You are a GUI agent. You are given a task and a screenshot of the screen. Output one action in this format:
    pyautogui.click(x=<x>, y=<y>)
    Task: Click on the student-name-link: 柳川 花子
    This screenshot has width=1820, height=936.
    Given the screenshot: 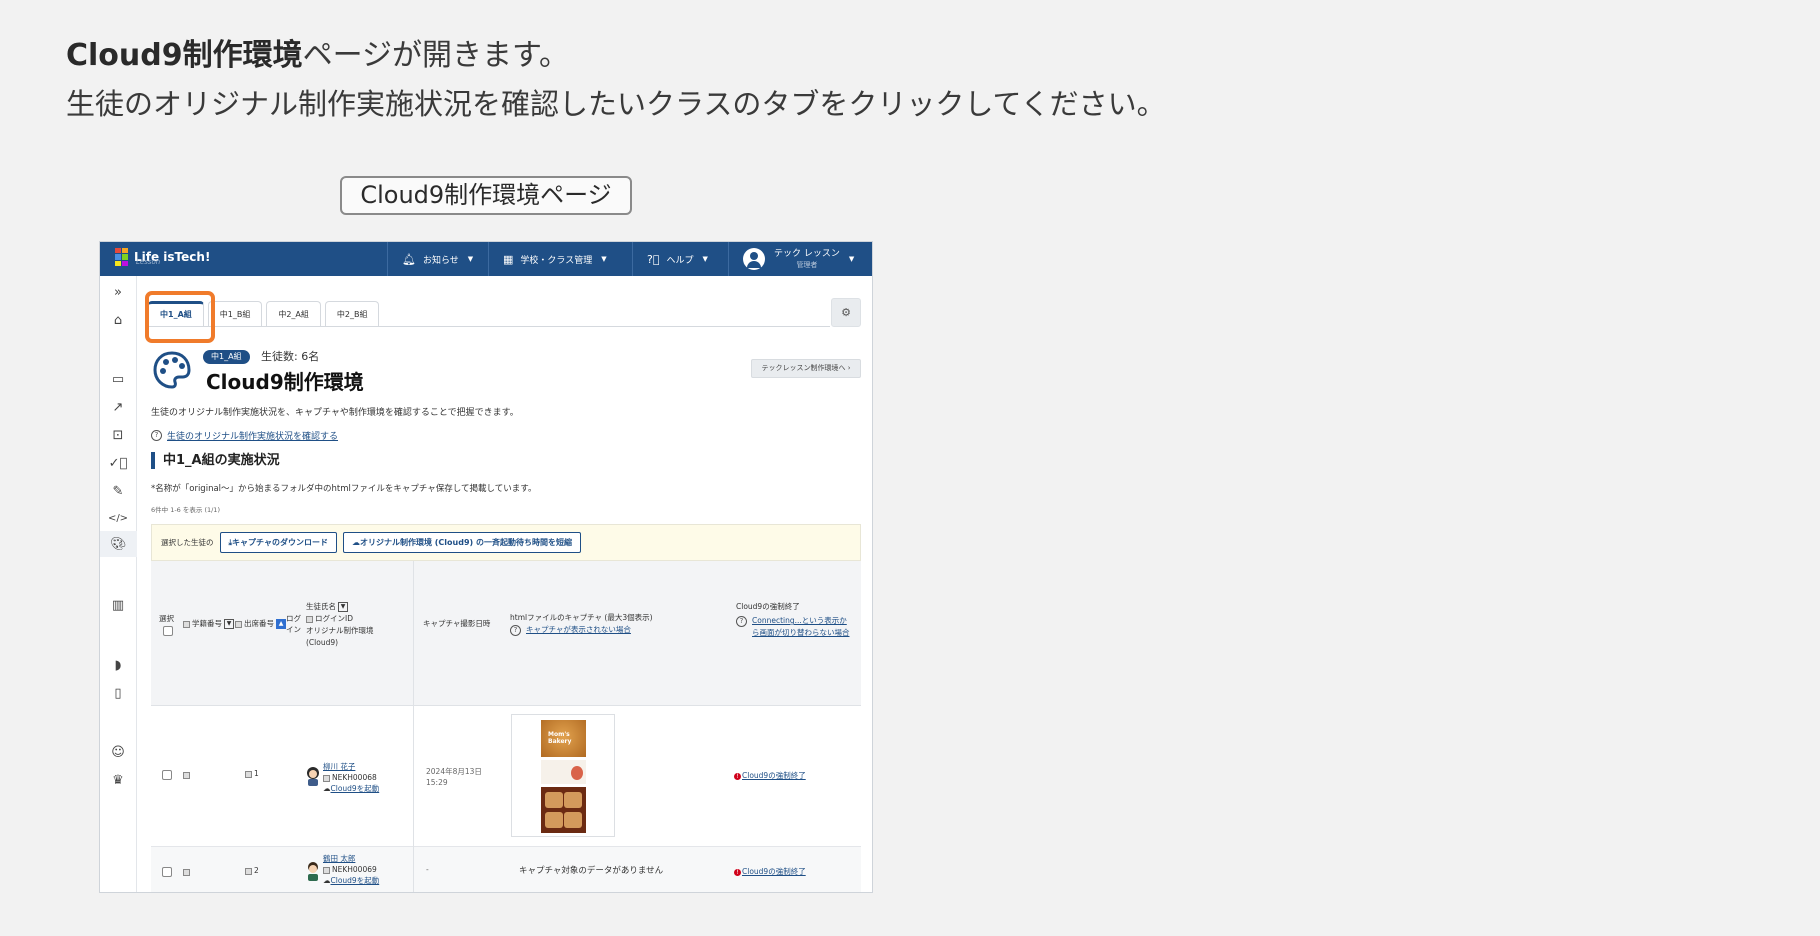 What is the action you would take?
    pyautogui.click(x=351, y=766)
    